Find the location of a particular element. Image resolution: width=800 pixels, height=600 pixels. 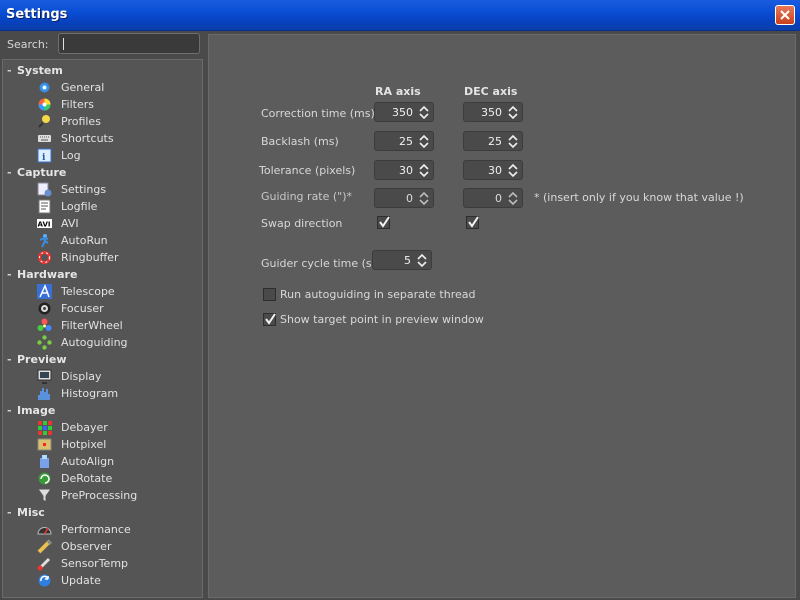

dec-tolerance-spinbox: 30 is located at coordinates (493, 170).